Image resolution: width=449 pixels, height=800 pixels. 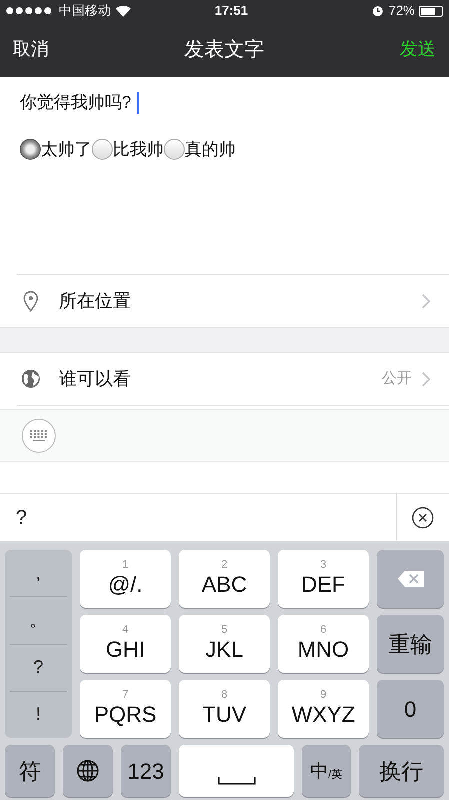 I want to click on candidate-text: ?, so click(x=198, y=517).